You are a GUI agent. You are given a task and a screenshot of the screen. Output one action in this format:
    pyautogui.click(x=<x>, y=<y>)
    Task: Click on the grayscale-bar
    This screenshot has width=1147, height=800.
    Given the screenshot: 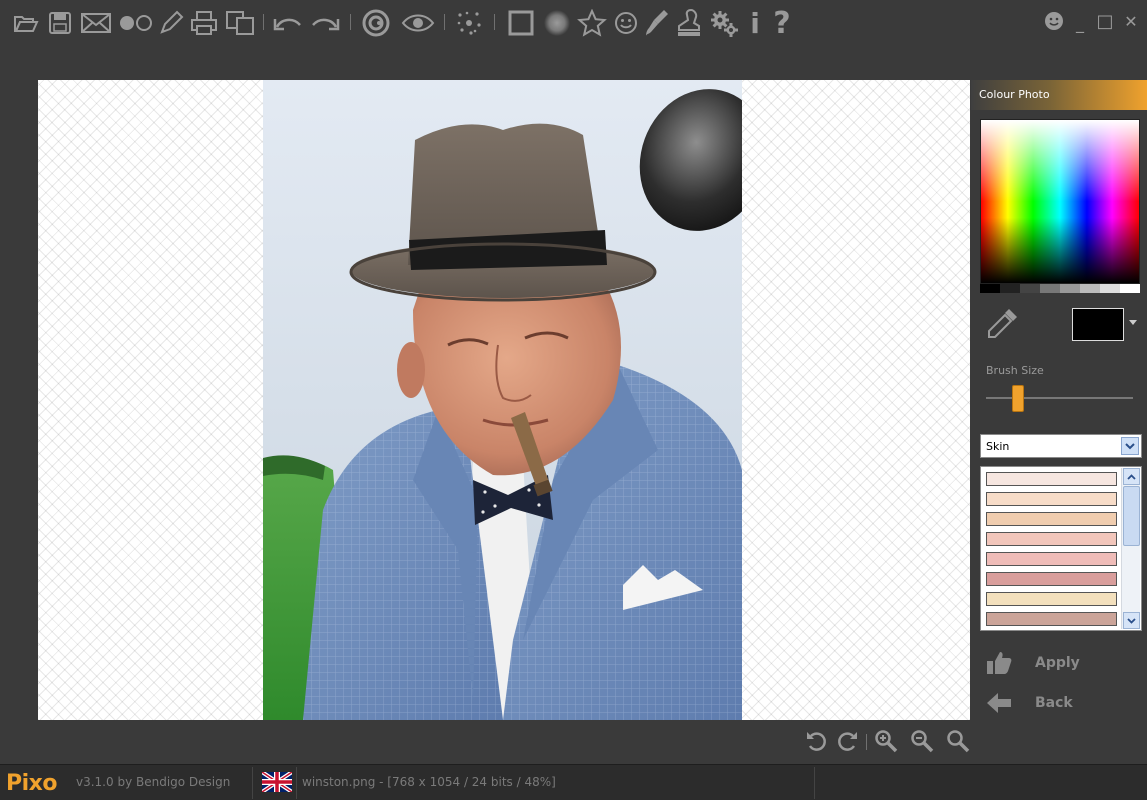 What is the action you would take?
    pyautogui.click(x=1060, y=288)
    